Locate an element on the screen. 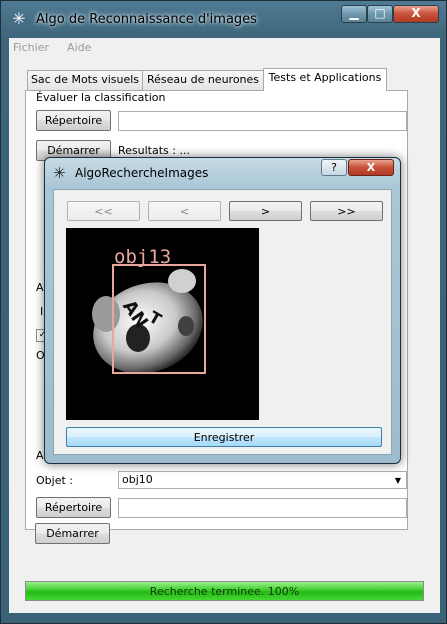 The image size is (447, 624). detected-object-image: AN T obj13 is located at coordinates (149, 310).